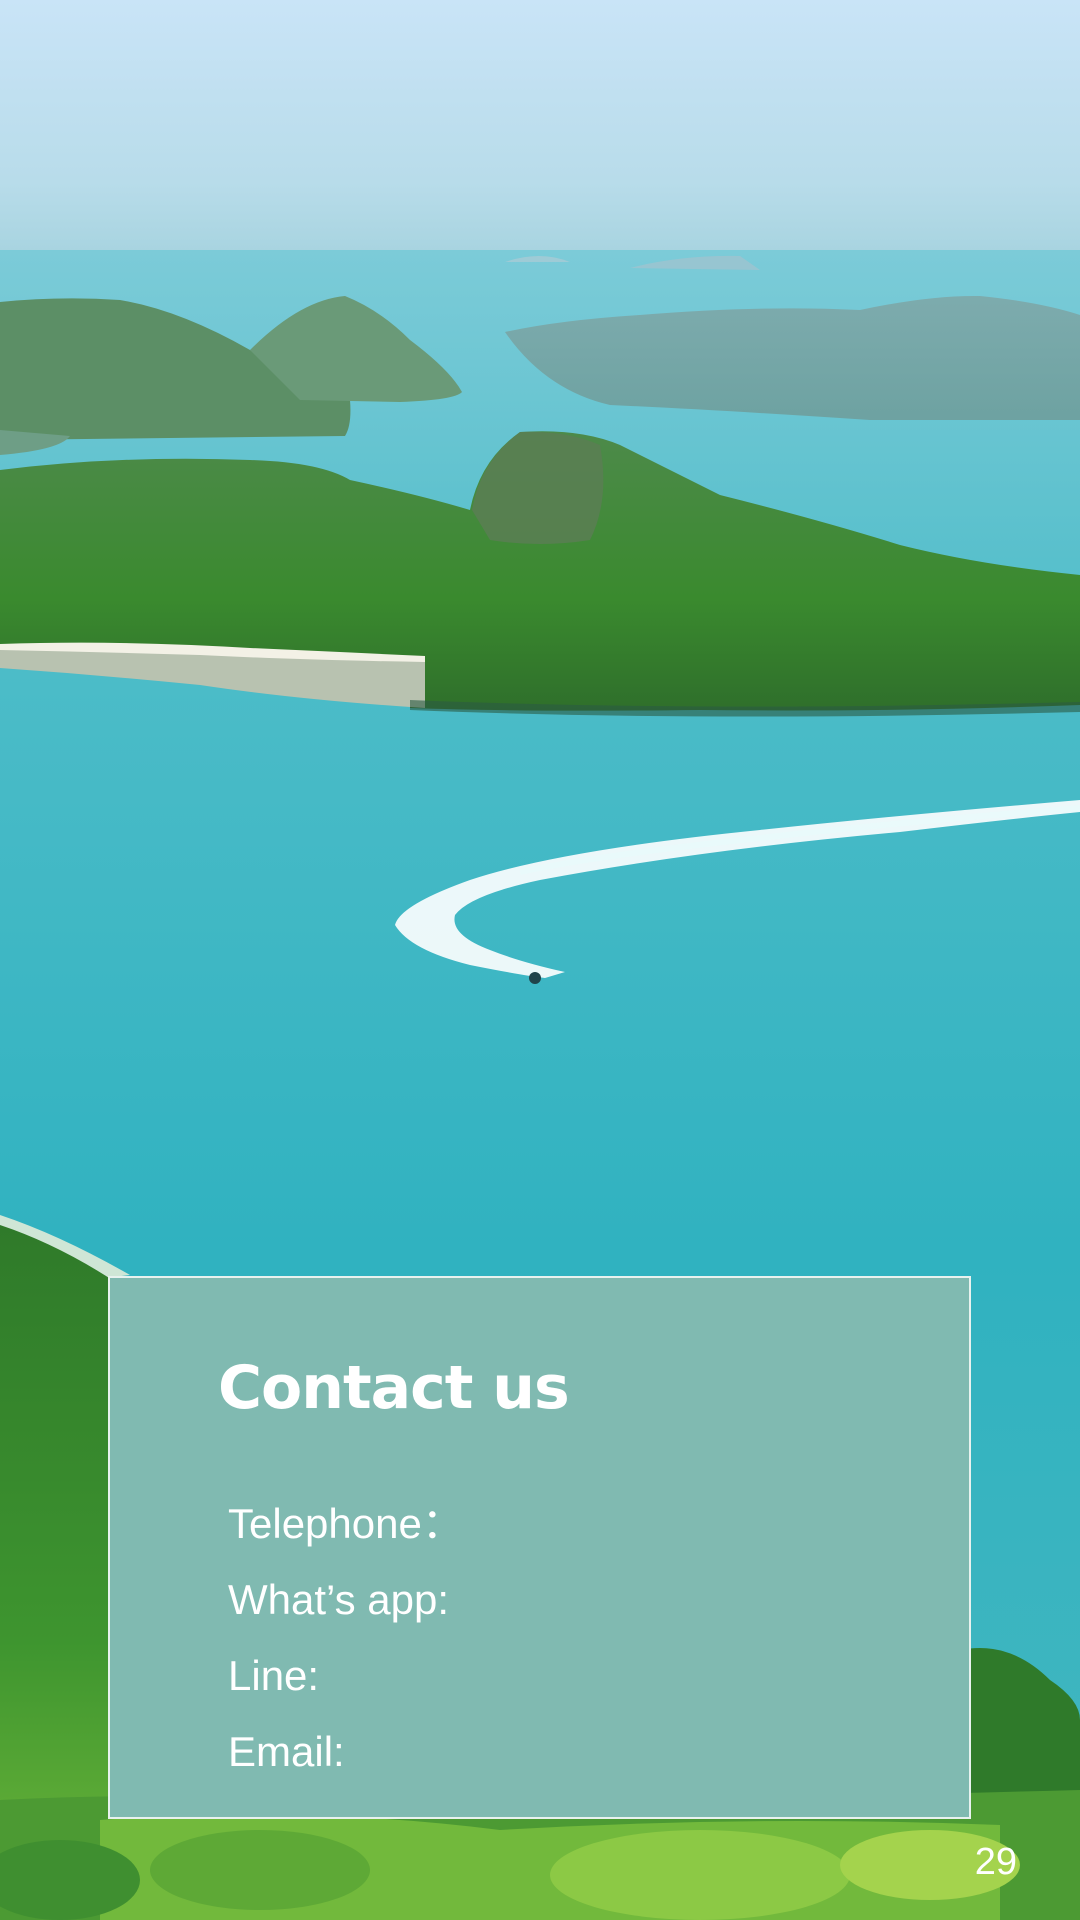  What do you see at coordinates (995, 1862) in the screenshot?
I see `page-number: 29` at bounding box center [995, 1862].